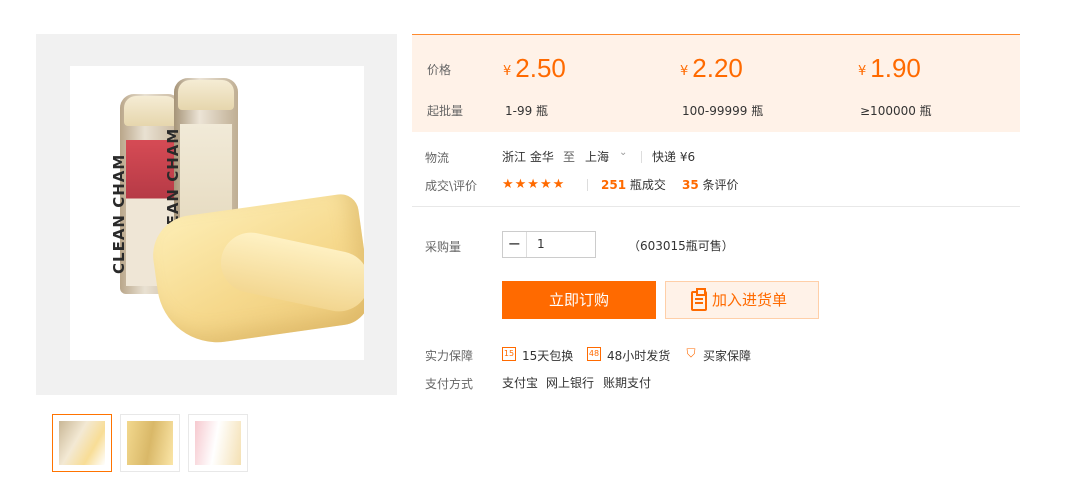 This screenshot has height=501, width=1071. Describe the element at coordinates (579, 300) in the screenshot. I see `buy-now-button: 立即订购` at that location.